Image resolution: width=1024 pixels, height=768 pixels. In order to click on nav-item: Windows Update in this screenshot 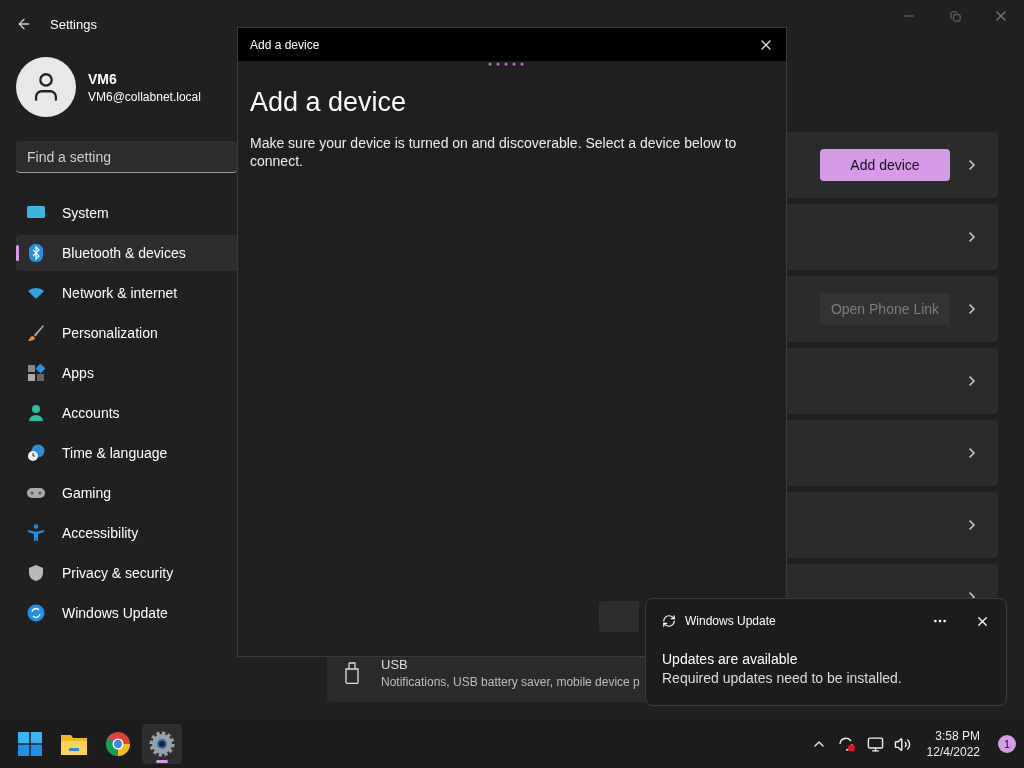, I will do `click(131, 613)`.